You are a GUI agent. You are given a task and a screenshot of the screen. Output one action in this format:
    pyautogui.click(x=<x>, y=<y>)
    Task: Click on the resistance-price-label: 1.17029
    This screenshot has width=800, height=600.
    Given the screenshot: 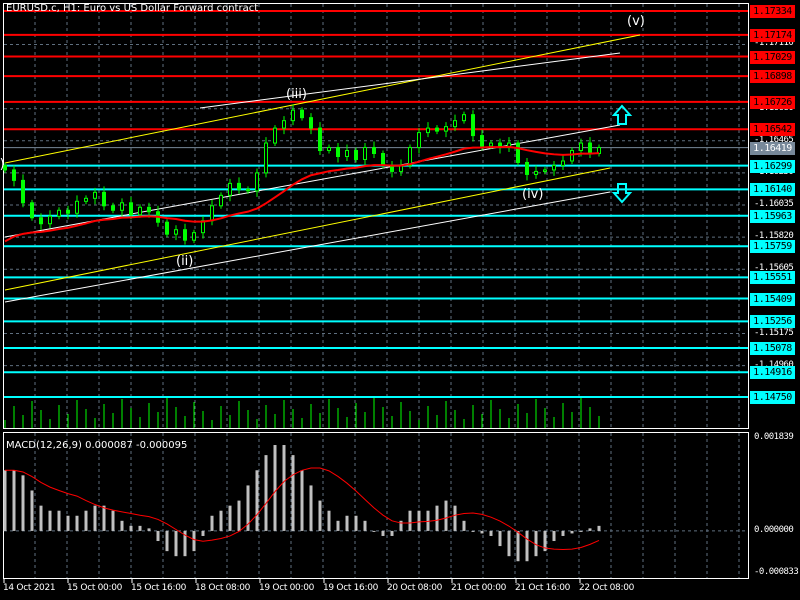 What is the action you would take?
    pyautogui.click(x=772, y=57)
    